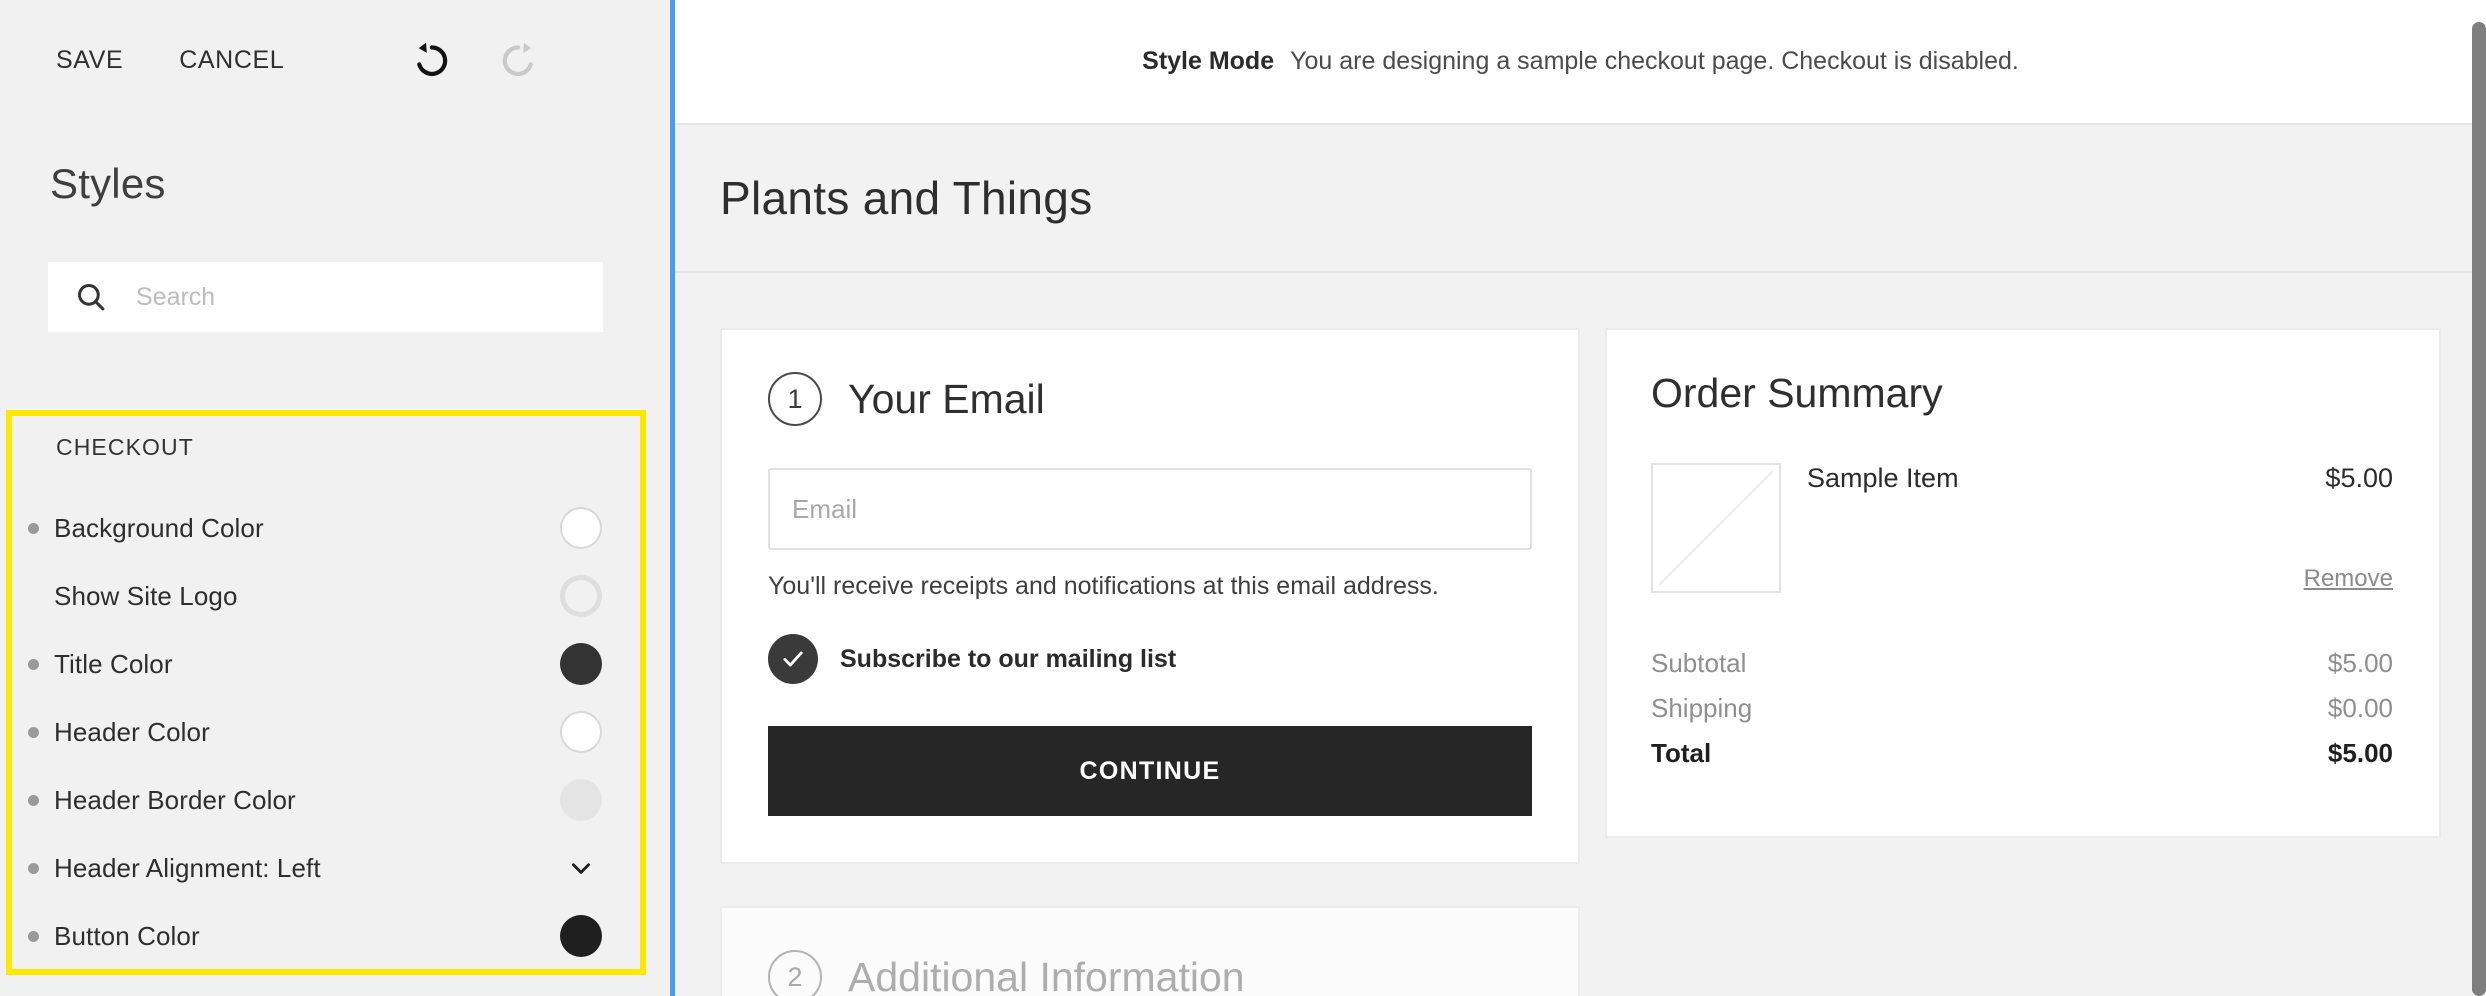 The image size is (2486, 996). I want to click on order-line-item-top: Sample Item $5.00, so click(2100, 478).